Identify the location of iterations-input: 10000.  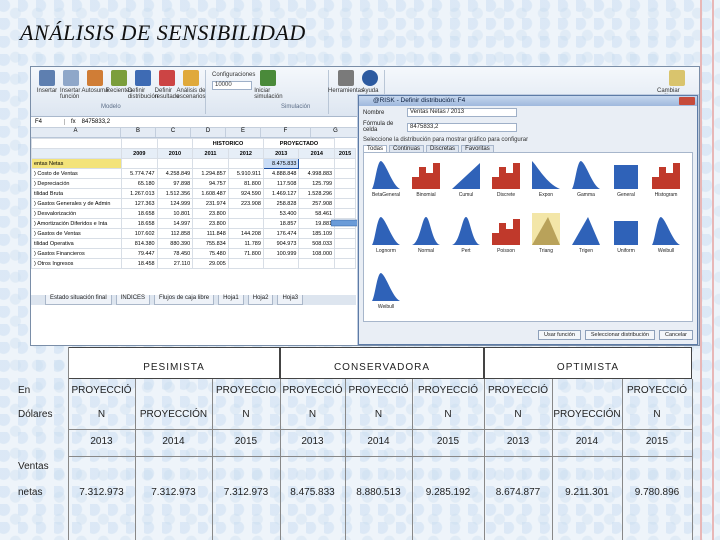
(232, 85).